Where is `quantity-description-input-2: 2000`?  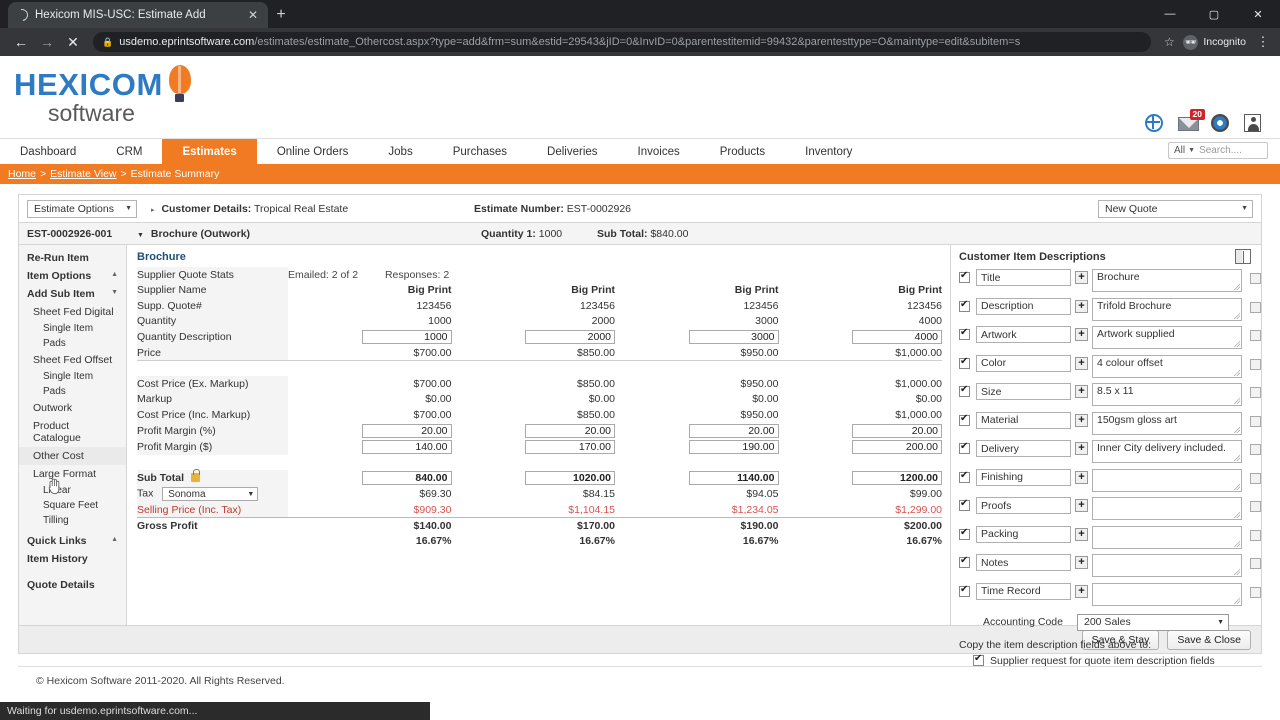 quantity-description-input-2: 2000 is located at coordinates (570, 337).